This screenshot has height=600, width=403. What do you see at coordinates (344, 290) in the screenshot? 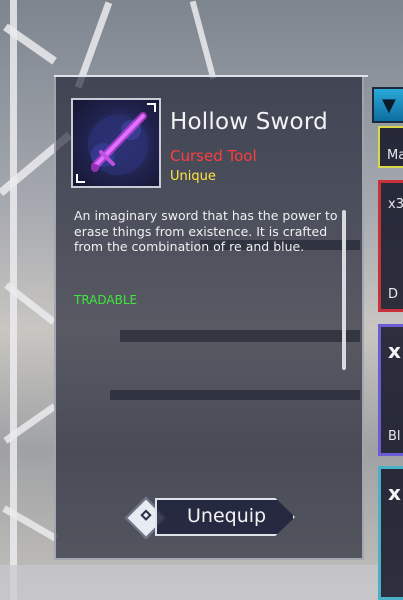
I see `description-scrollbar` at bounding box center [344, 290].